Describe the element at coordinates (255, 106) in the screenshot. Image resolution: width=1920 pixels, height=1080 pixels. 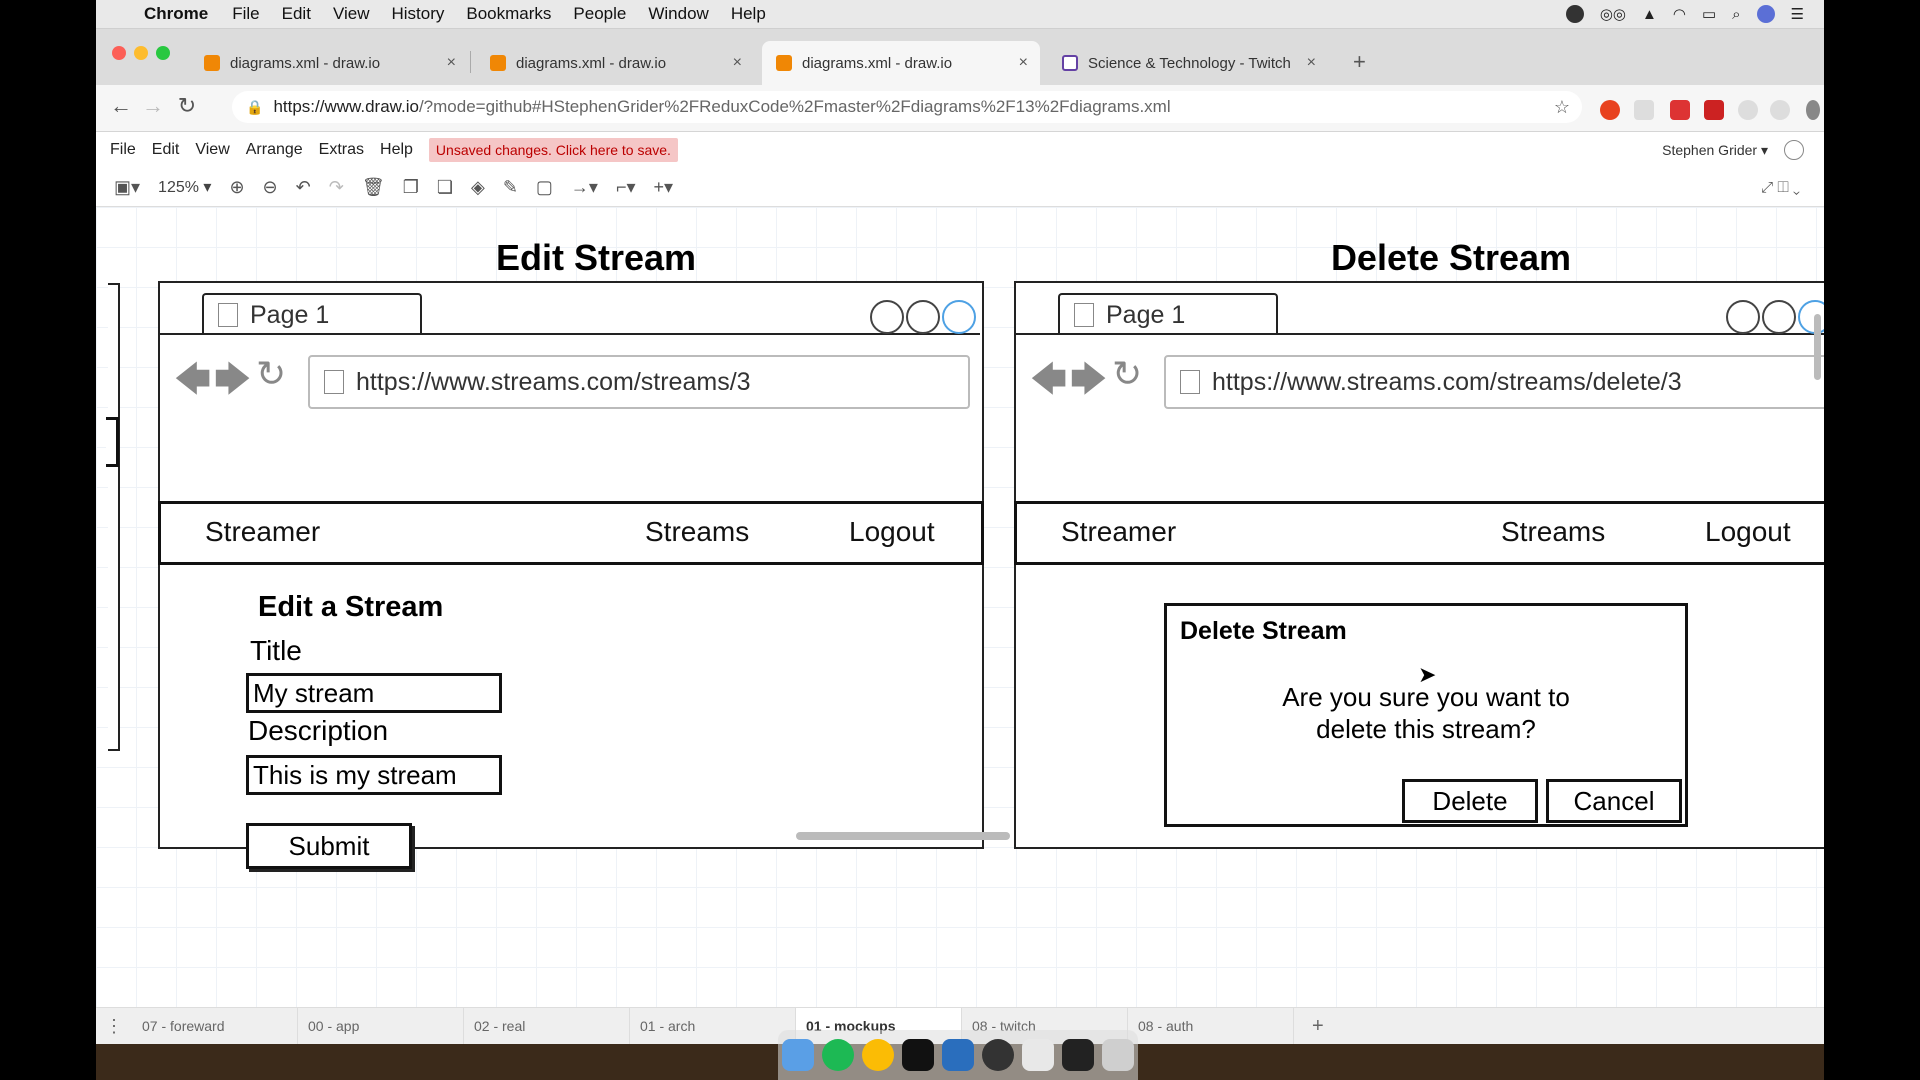
I see `lock-icon: 🔒` at that location.